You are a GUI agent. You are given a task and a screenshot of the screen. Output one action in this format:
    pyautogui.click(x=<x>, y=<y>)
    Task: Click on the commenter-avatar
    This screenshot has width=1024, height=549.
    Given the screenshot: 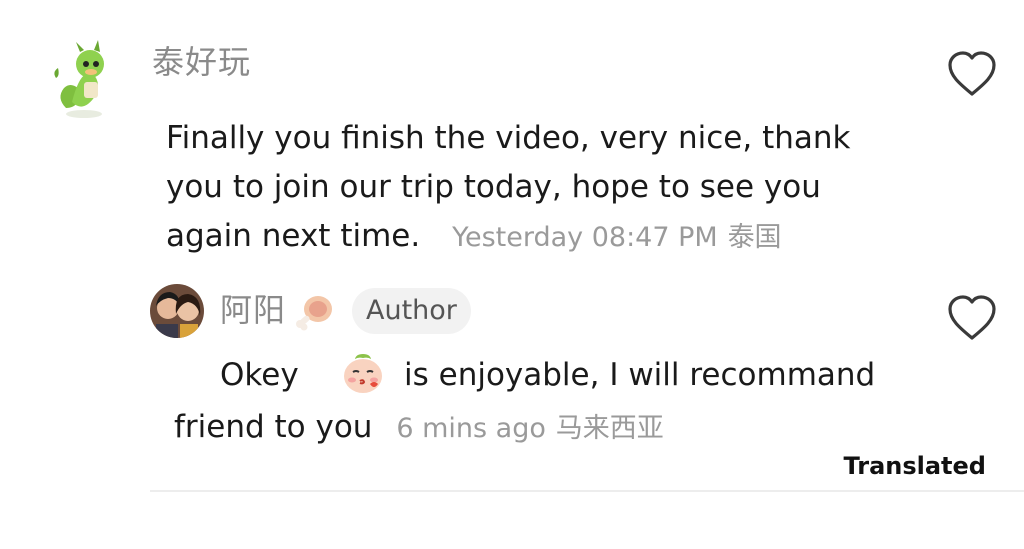 What is the action you would take?
    pyautogui.click(x=84, y=80)
    